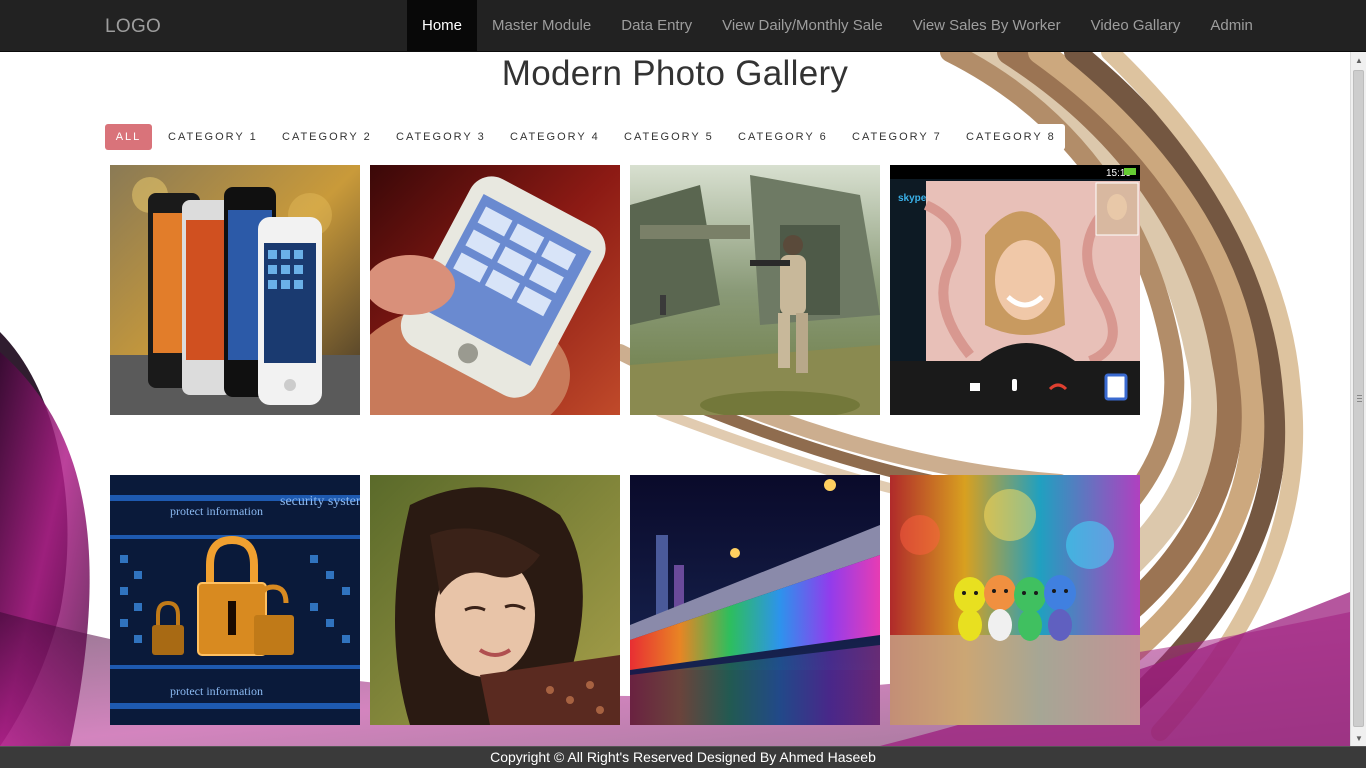 Image resolution: width=1366 pixels, height=768 pixels. What do you see at coordinates (675, 73) in the screenshot?
I see `page-title: Modern Photo Gallery` at bounding box center [675, 73].